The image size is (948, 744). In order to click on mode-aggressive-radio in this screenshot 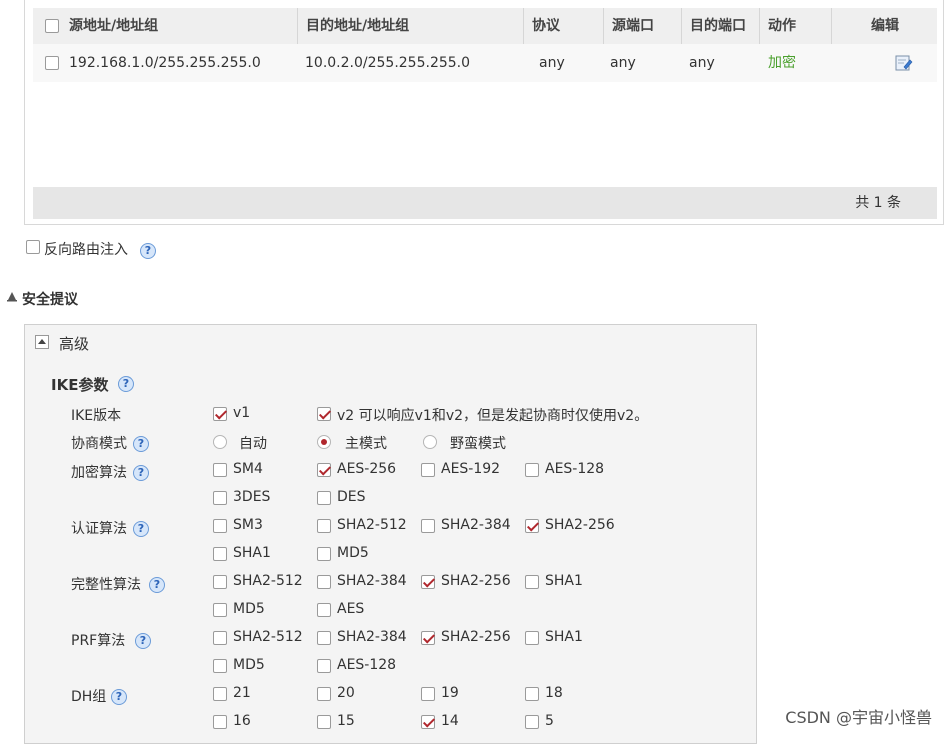, I will do `click(430, 442)`.